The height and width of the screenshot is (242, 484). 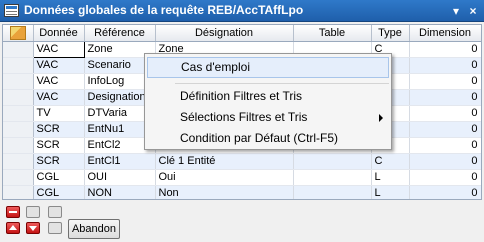 I want to click on cell-reference: NON, so click(x=120, y=192).